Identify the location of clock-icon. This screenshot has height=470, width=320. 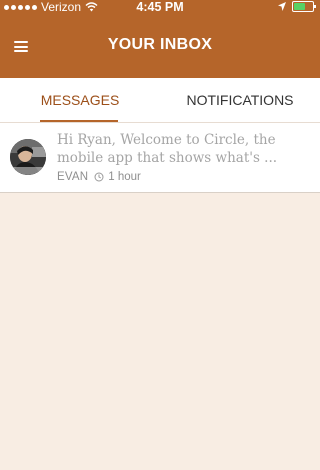
(99, 177).